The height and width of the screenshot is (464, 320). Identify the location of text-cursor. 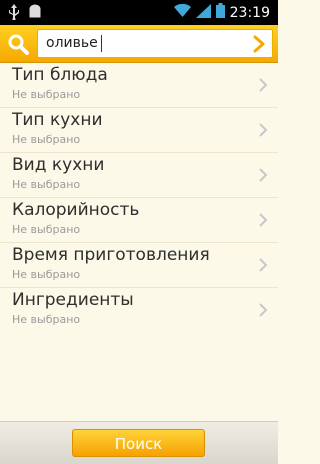
(101, 43).